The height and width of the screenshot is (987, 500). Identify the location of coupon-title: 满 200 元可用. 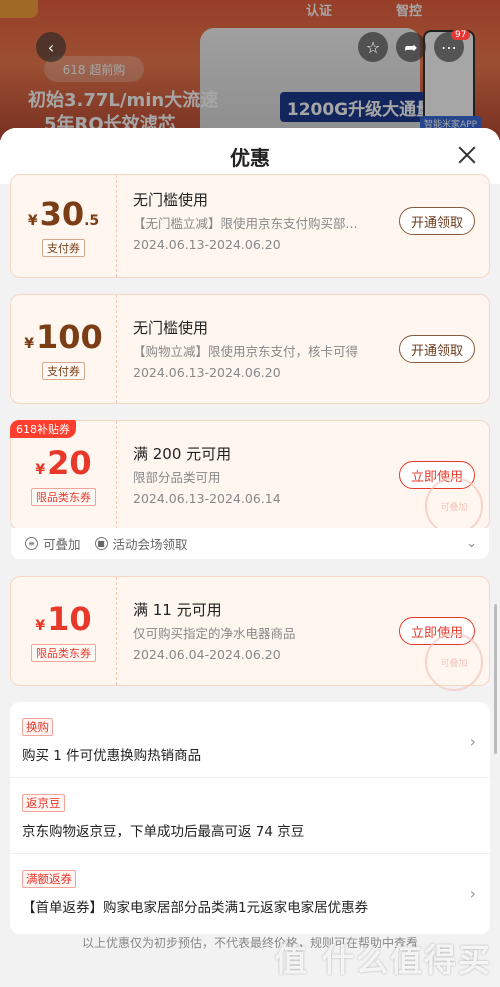
(182, 454).